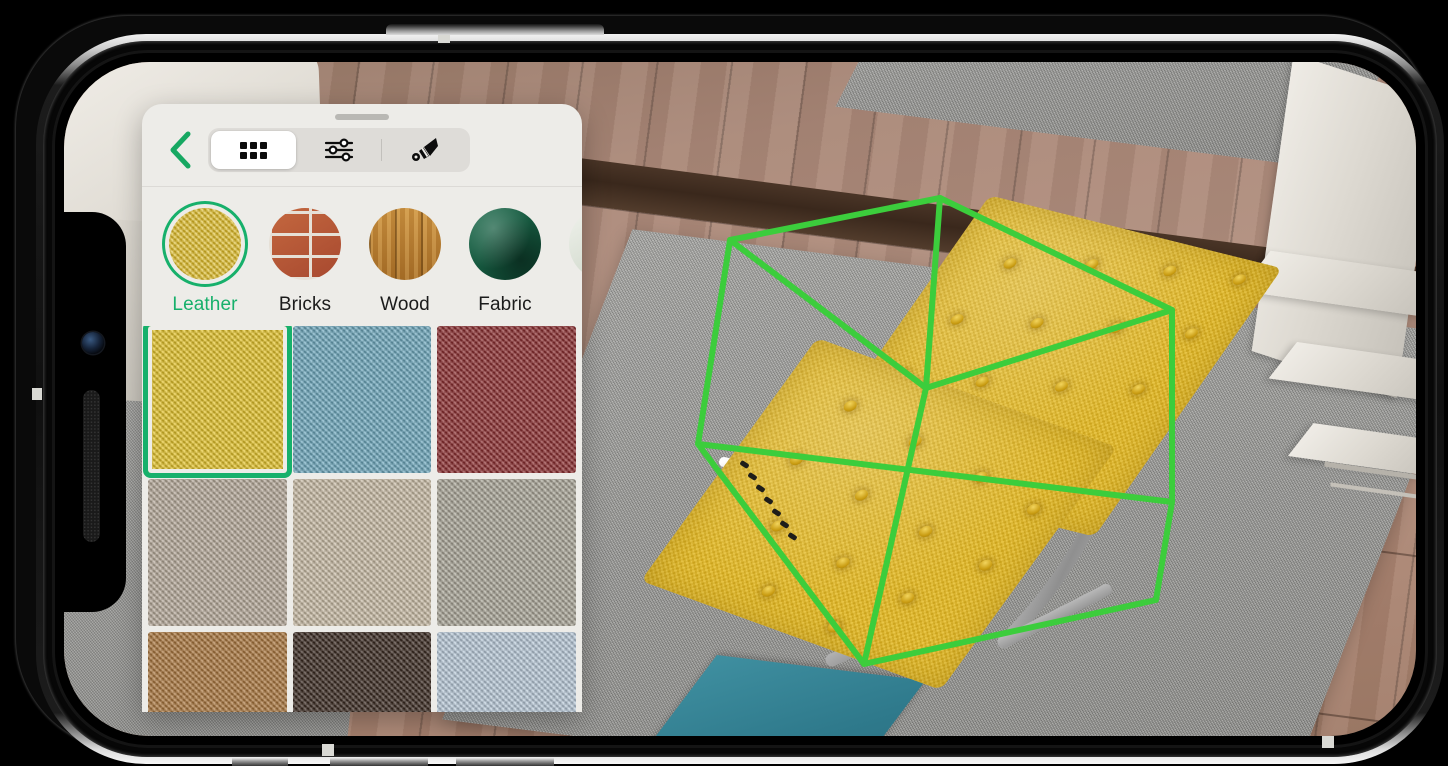  I want to click on tab-adjust-sliders, so click(338, 150).